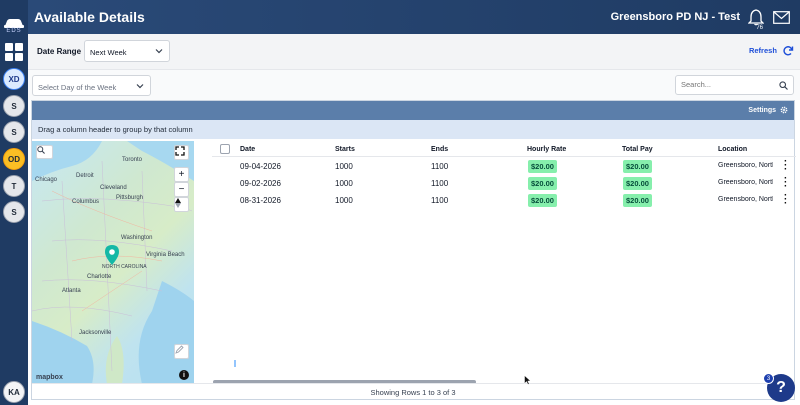 The image size is (800, 405). What do you see at coordinates (439, 149) in the screenshot?
I see `column-ends: Ends` at bounding box center [439, 149].